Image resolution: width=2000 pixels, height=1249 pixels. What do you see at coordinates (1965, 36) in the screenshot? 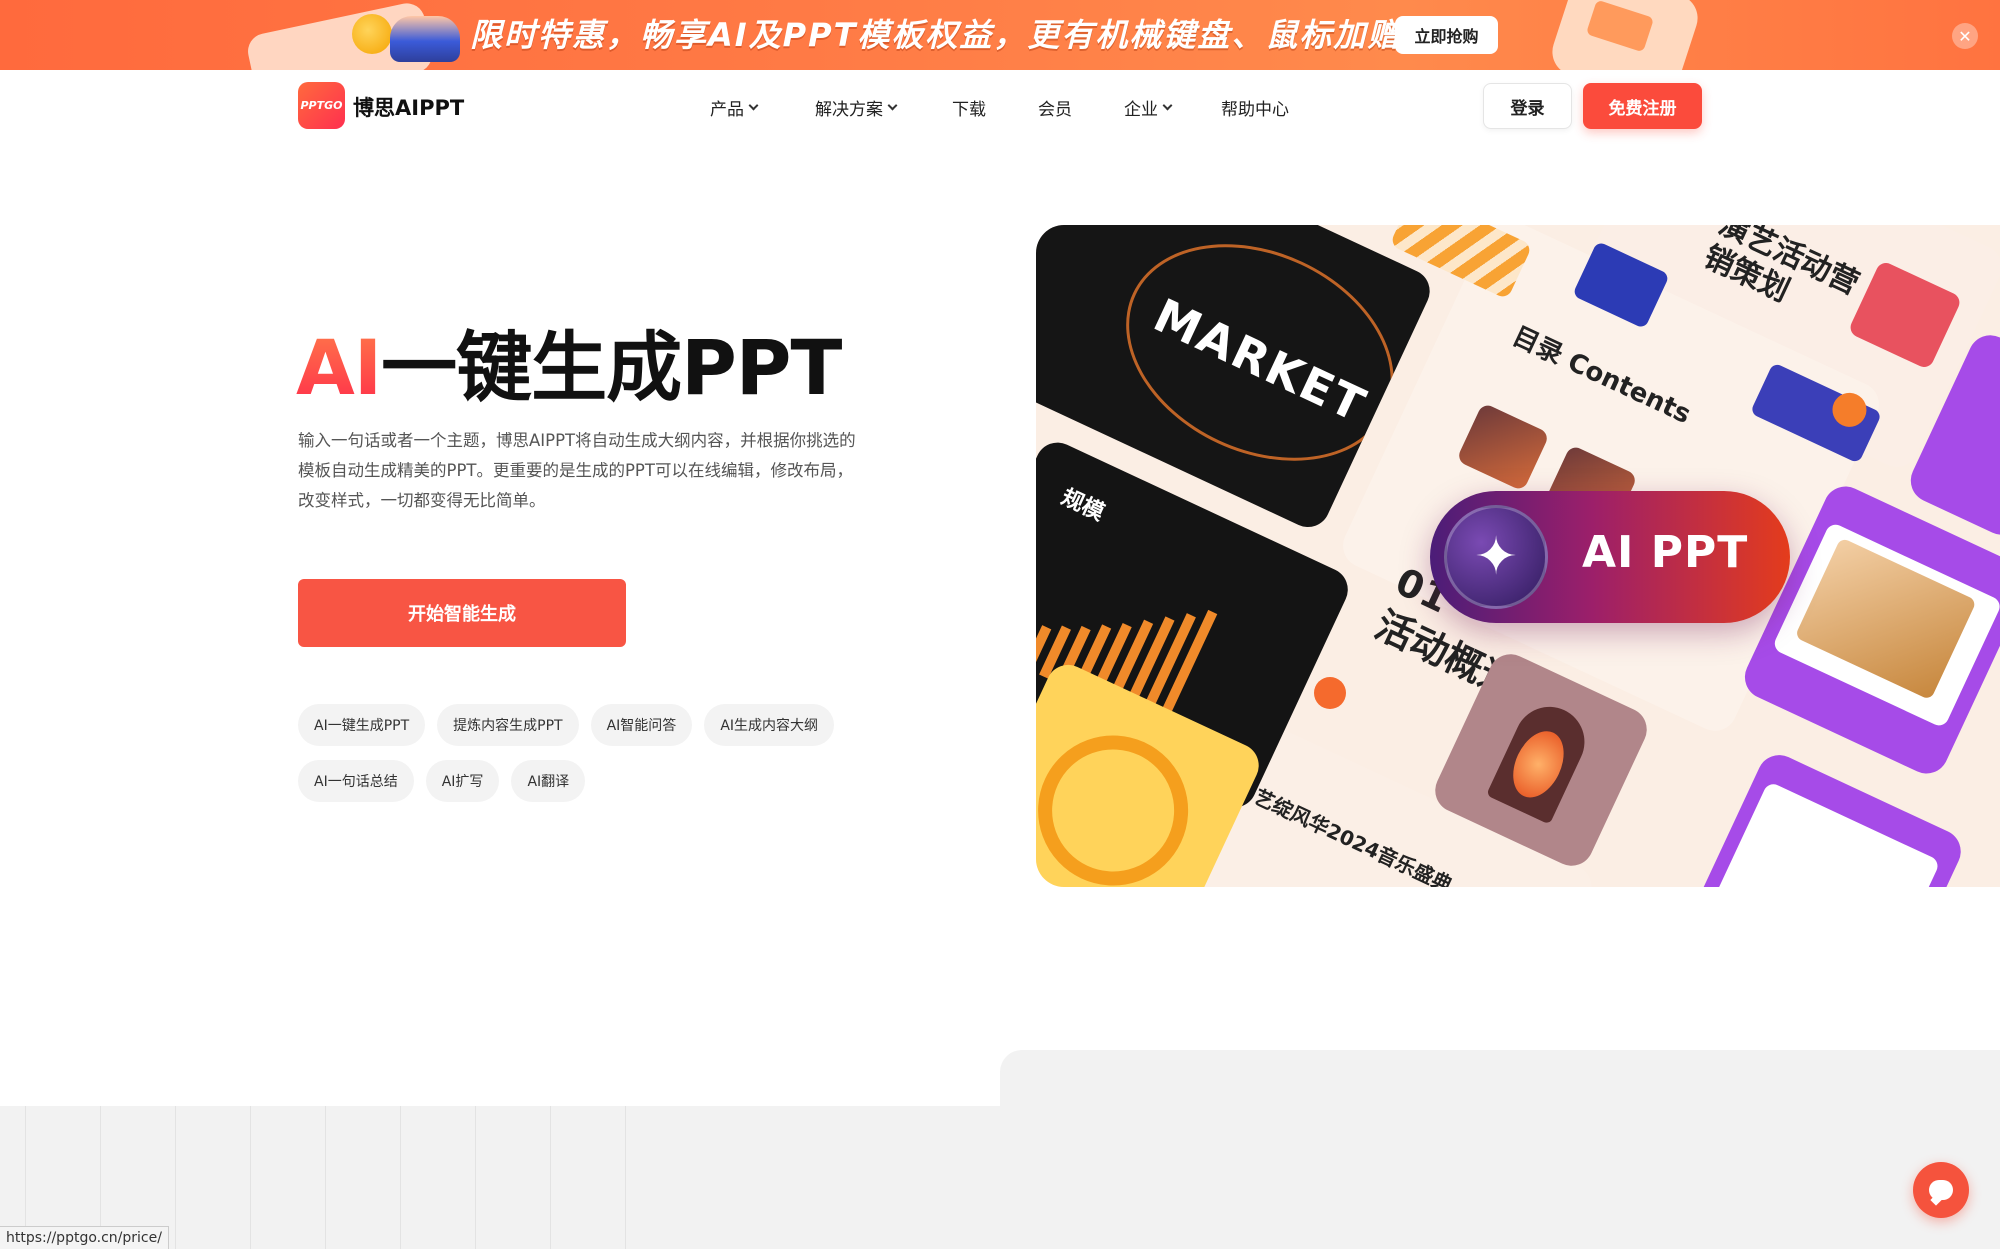
I see `close-icon: ✕` at bounding box center [1965, 36].